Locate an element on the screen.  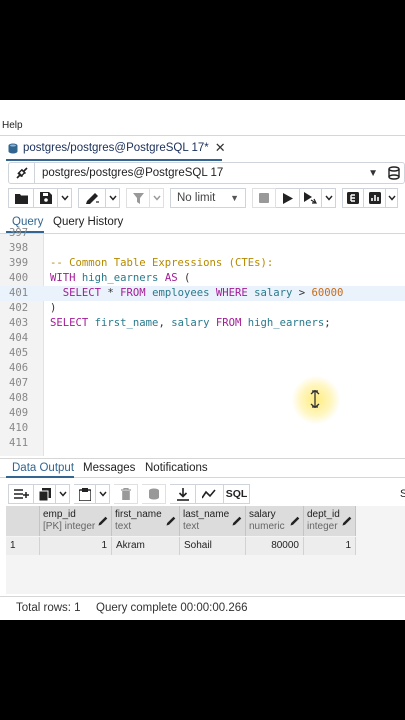
save-dropdown is located at coordinates (65, 198).